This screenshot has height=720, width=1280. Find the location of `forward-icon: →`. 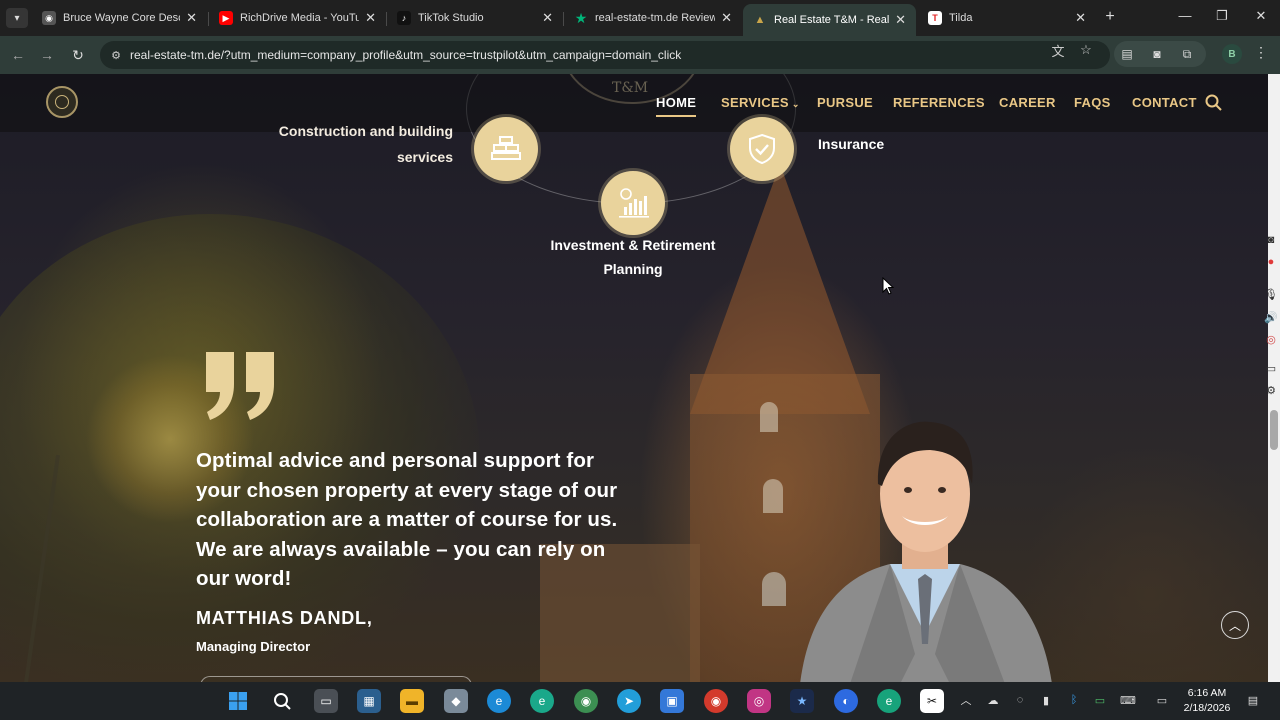

forward-icon: → is located at coordinates (47, 55).